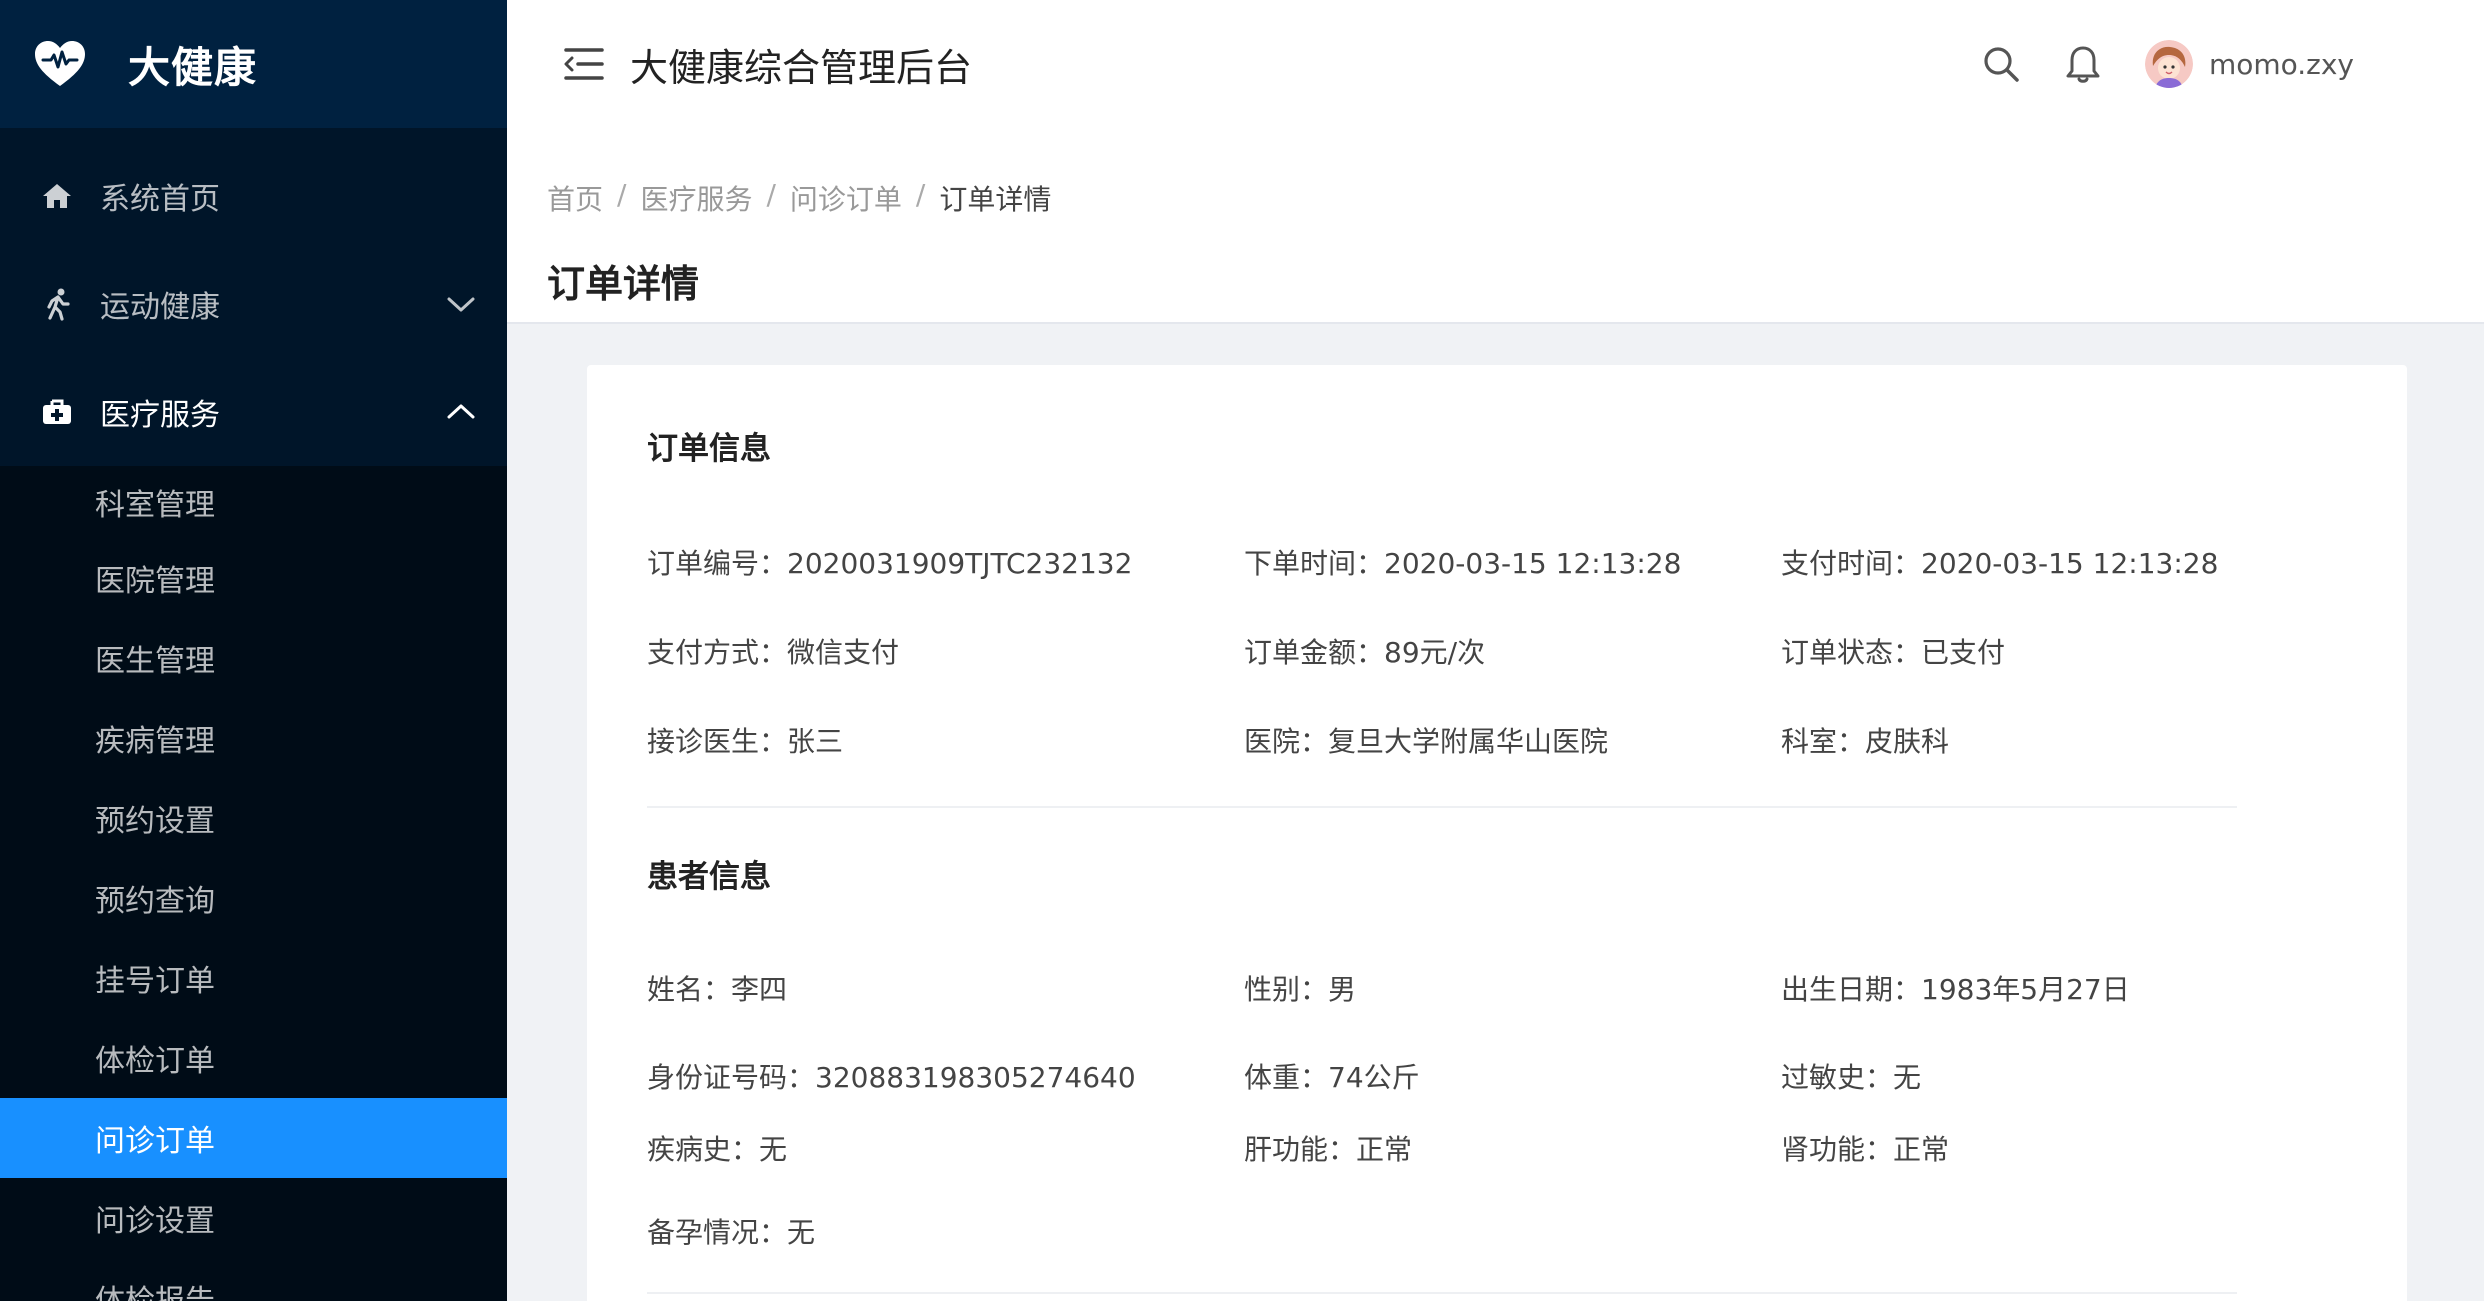 The width and height of the screenshot is (2484, 1301). Describe the element at coordinates (155, 661) in the screenshot. I see `sidebar-subitem-label: 医生管理` at that location.